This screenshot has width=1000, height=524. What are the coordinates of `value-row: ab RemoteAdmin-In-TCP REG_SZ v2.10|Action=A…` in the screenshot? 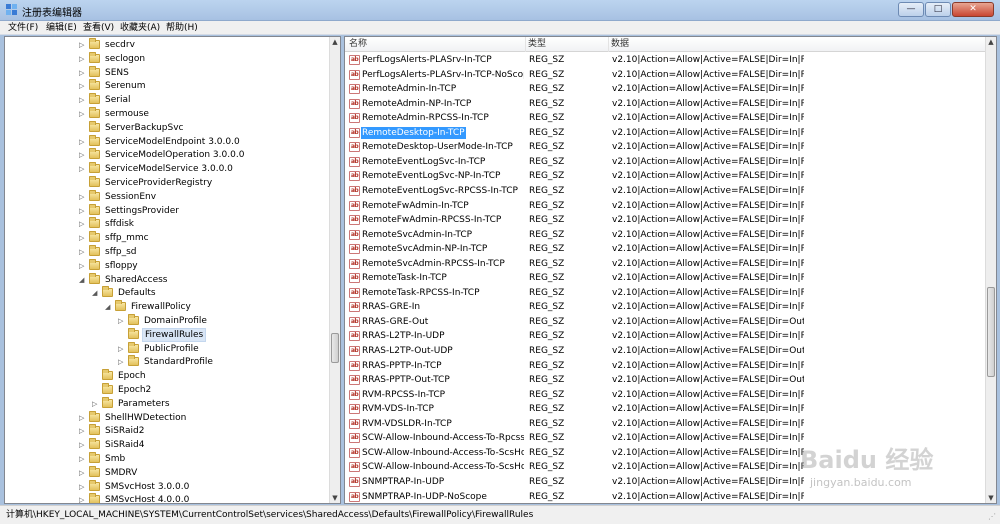 It's located at (665, 89).